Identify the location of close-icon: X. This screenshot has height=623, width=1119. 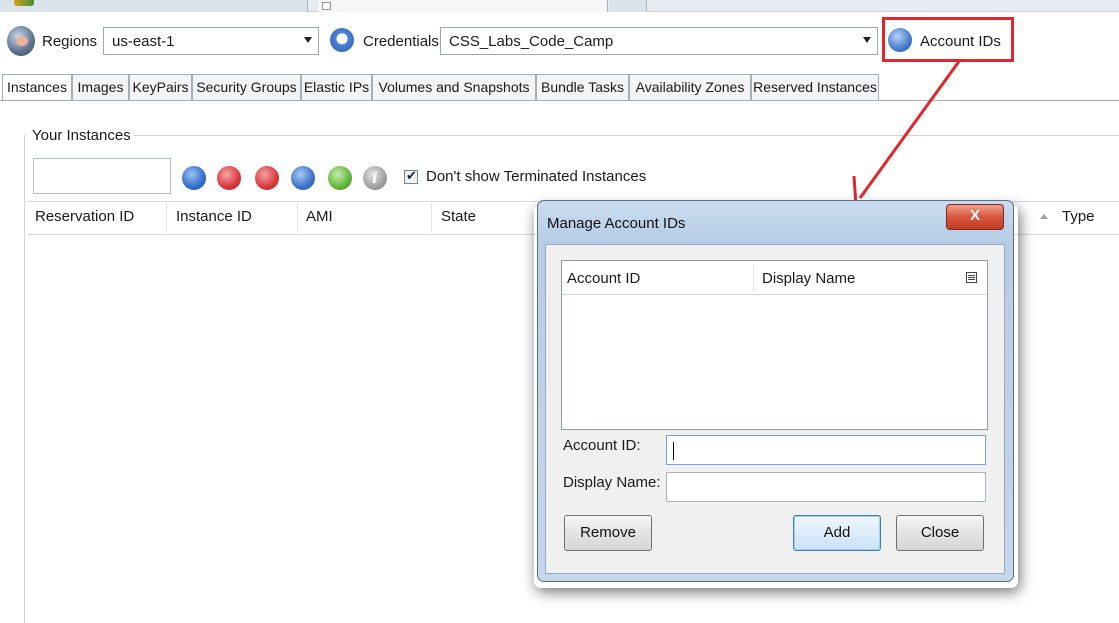
(975, 215).